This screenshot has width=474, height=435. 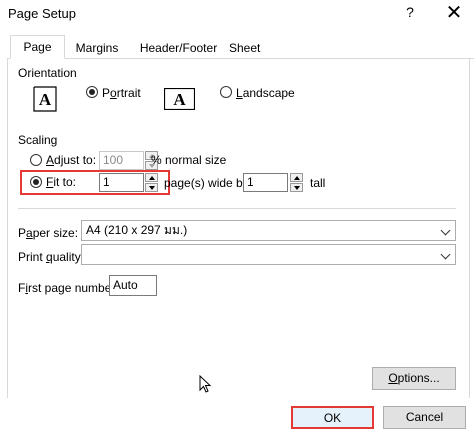 I want to click on ok-button: OK, so click(x=332, y=417).